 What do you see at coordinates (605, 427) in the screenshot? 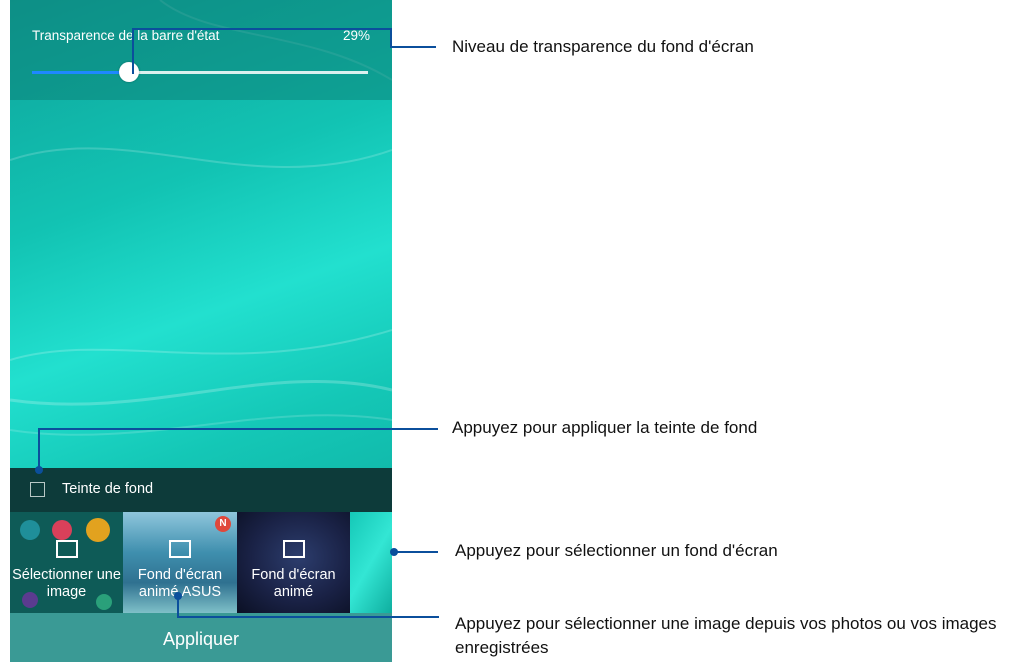
I see `annotation-tint: Appuyez pour appliquer la teinte de fond` at bounding box center [605, 427].